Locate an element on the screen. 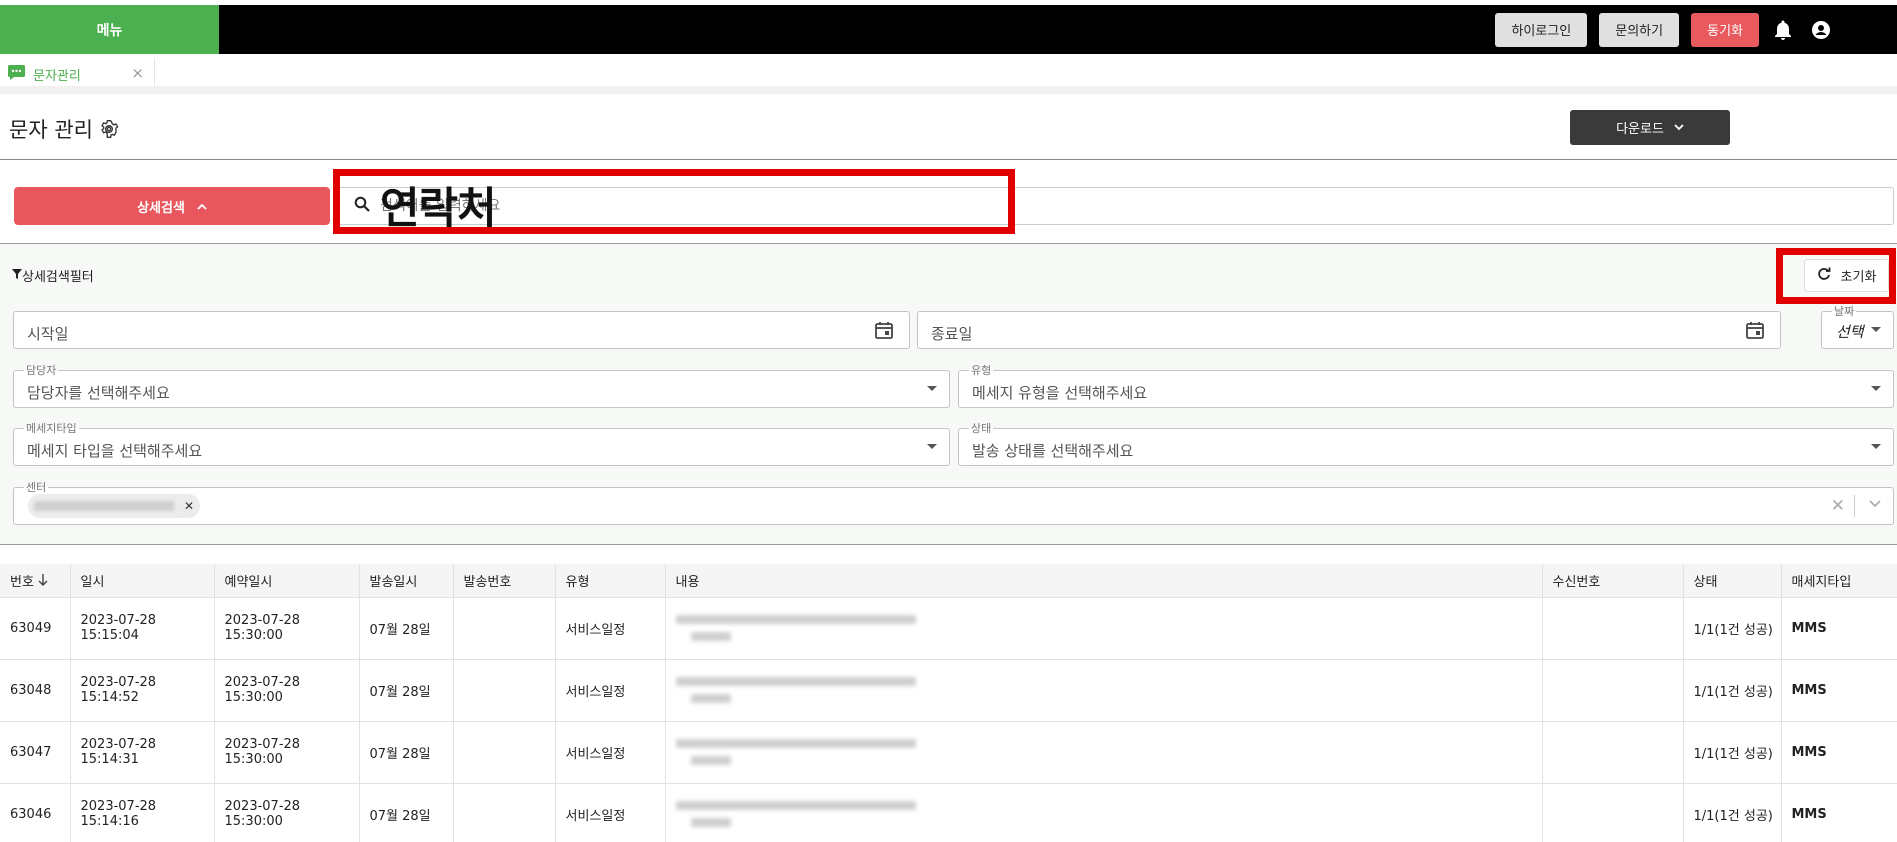  filter-title: 상세검색필터 is located at coordinates (53, 275).